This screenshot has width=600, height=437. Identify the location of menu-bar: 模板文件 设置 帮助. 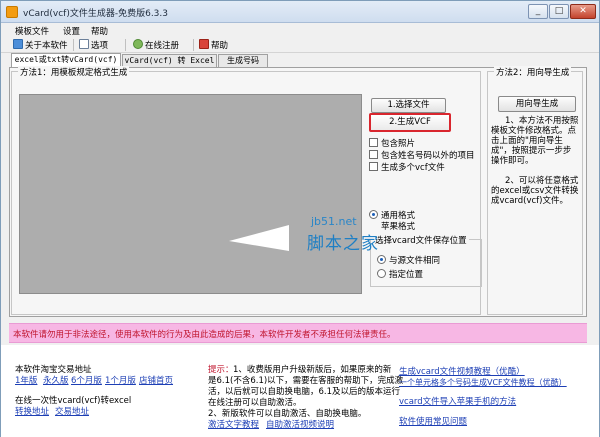
(300, 30).